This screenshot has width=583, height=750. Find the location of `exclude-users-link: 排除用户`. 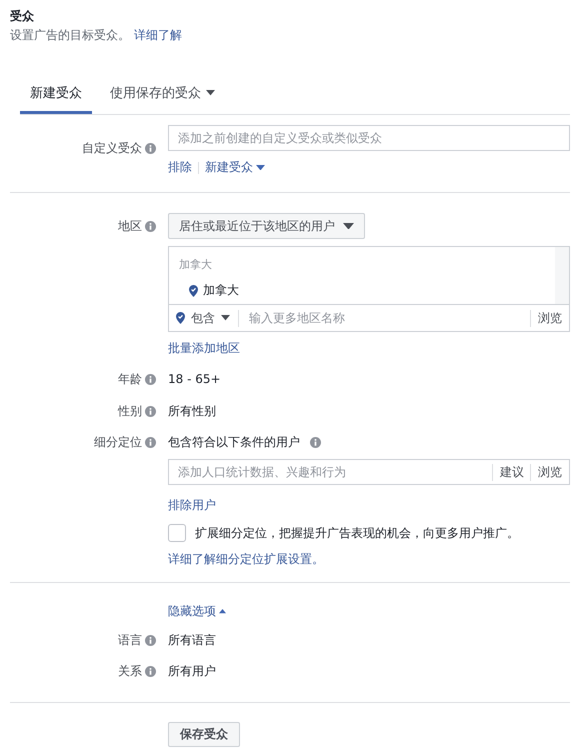

exclude-users-link: 排除用户 is located at coordinates (192, 505).